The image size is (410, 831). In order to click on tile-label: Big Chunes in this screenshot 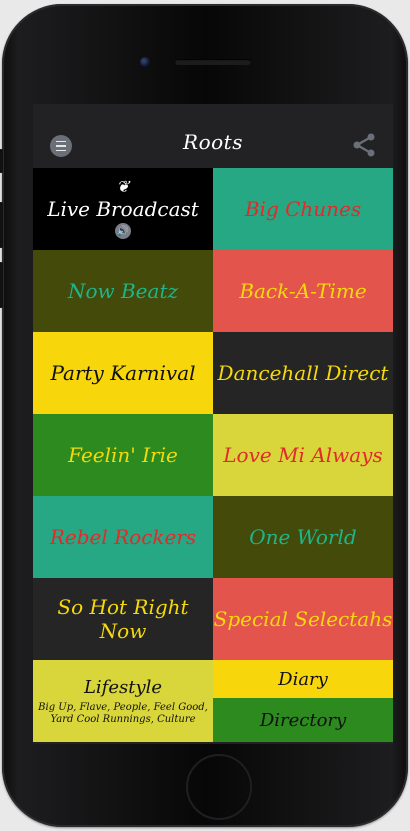, I will do `click(303, 209)`.